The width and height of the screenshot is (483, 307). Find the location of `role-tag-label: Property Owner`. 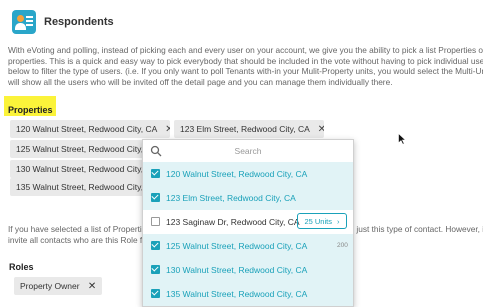

role-tag-label: Property Owner is located at coordinates (50, 286).